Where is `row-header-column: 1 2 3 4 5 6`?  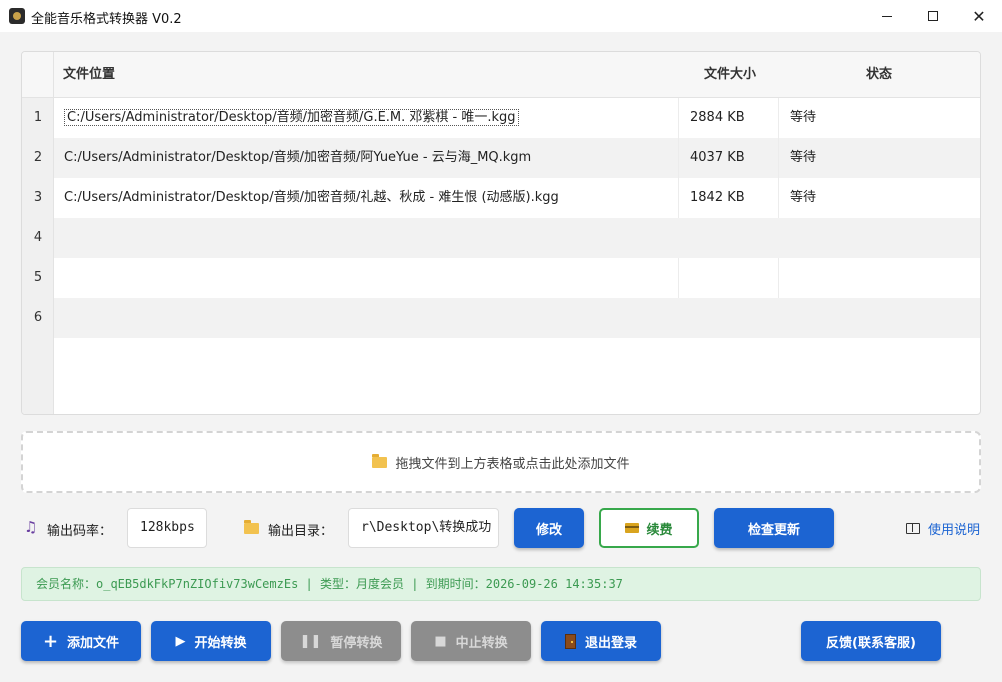 row-header-column: 1 2 3 4 5 6 is located at coordinates (38, 256).